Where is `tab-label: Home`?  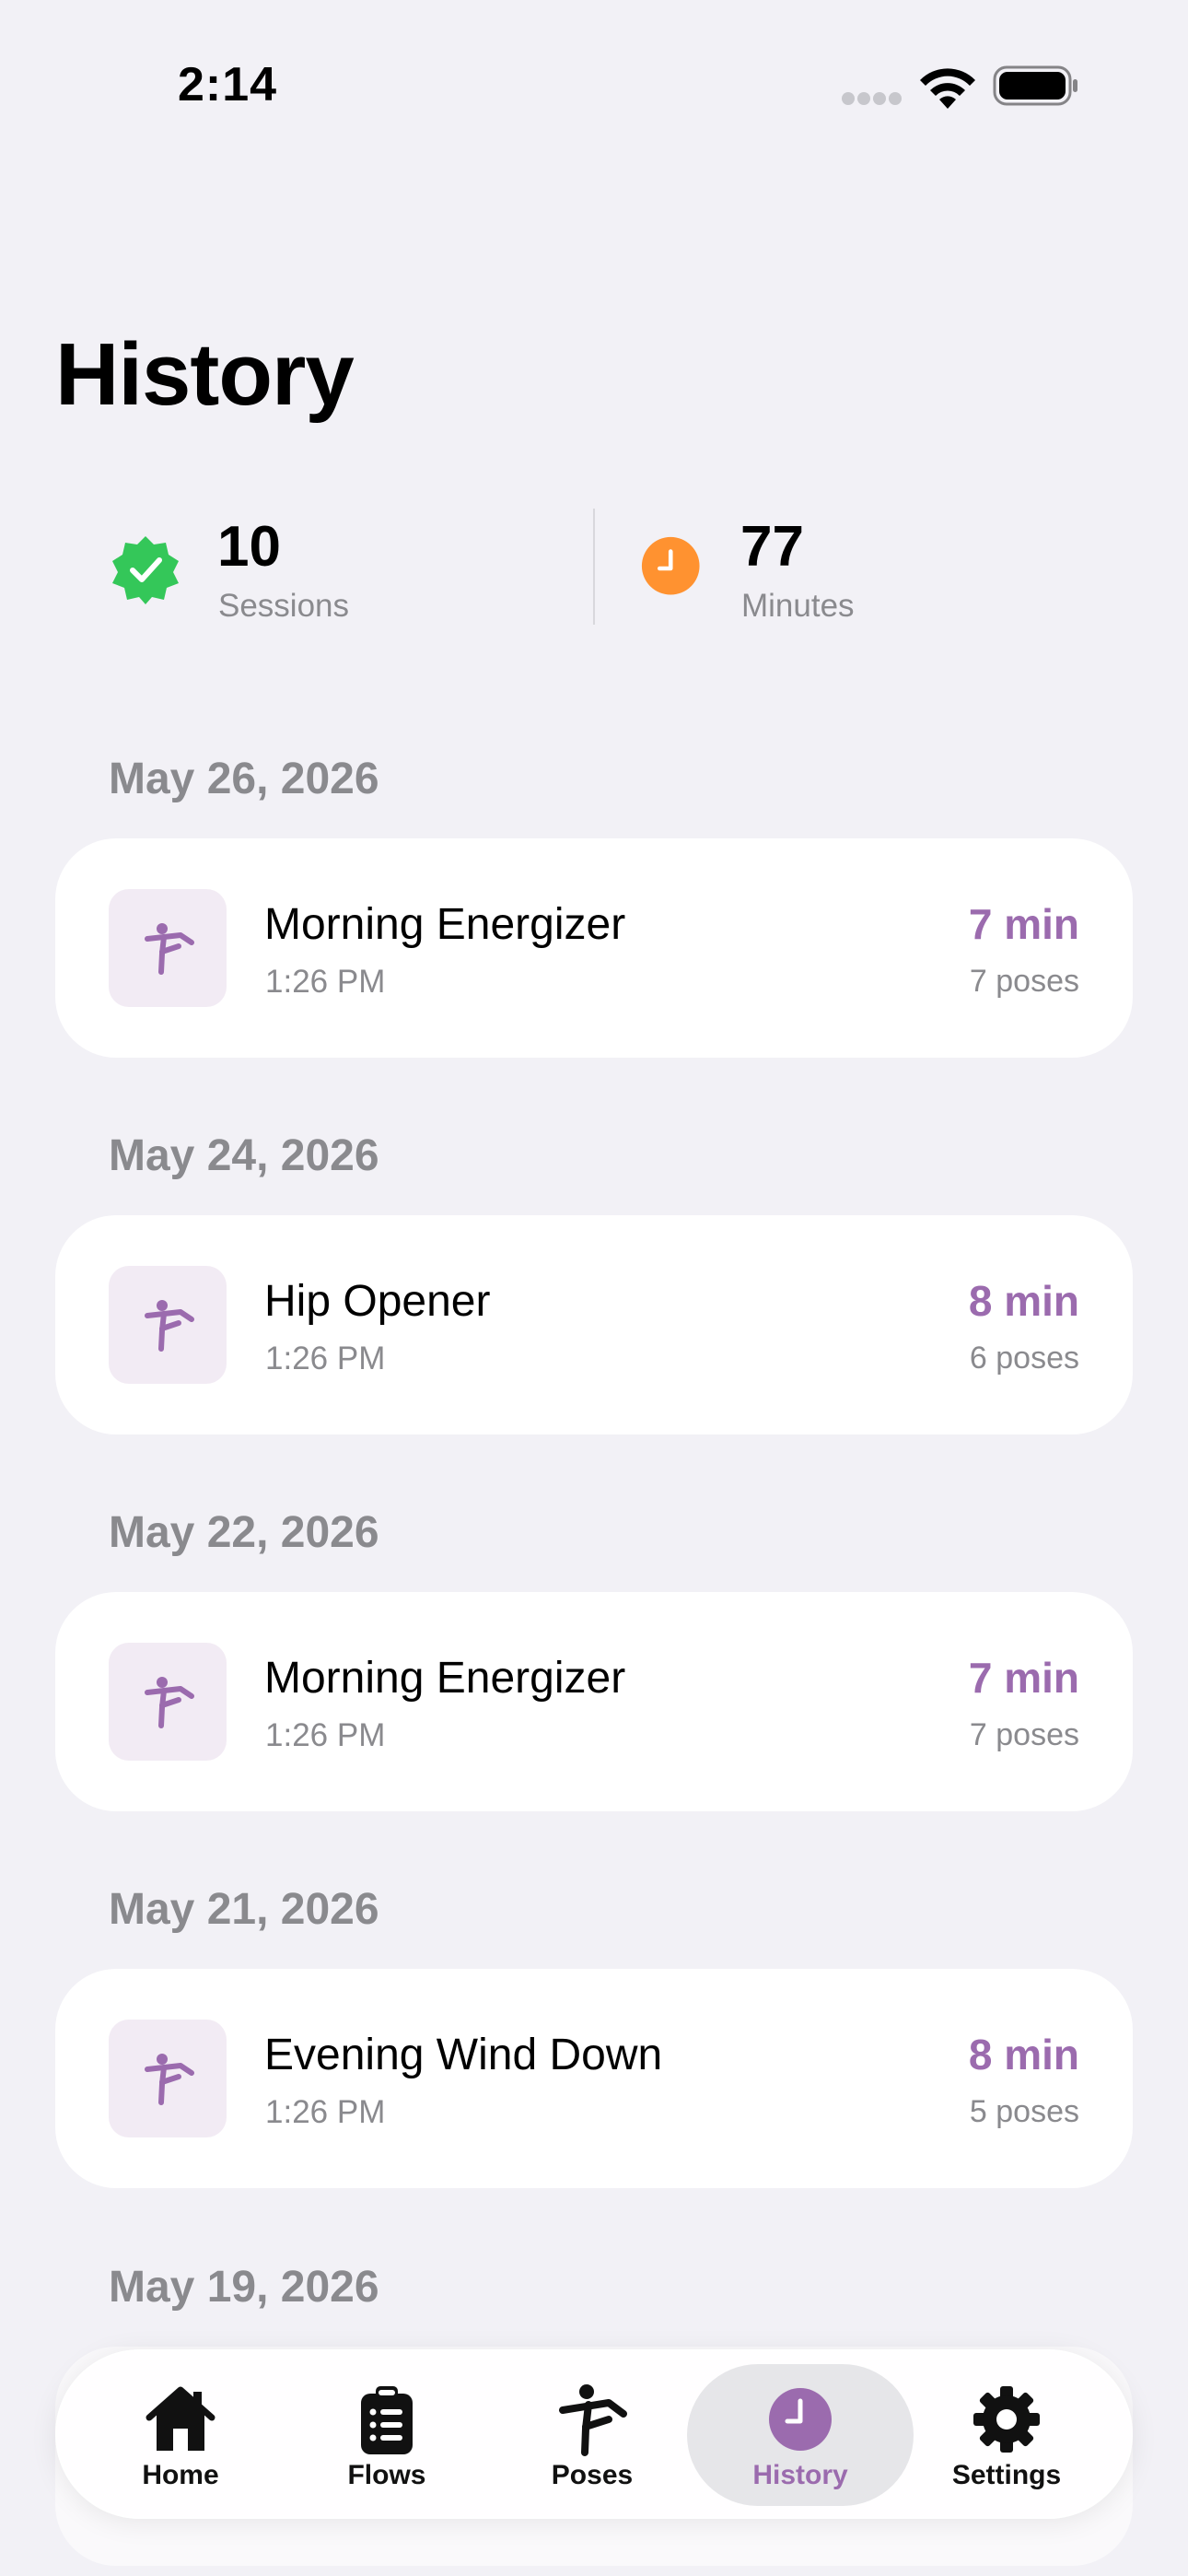 tab-label: Home is located at coordinates (180, 2475).